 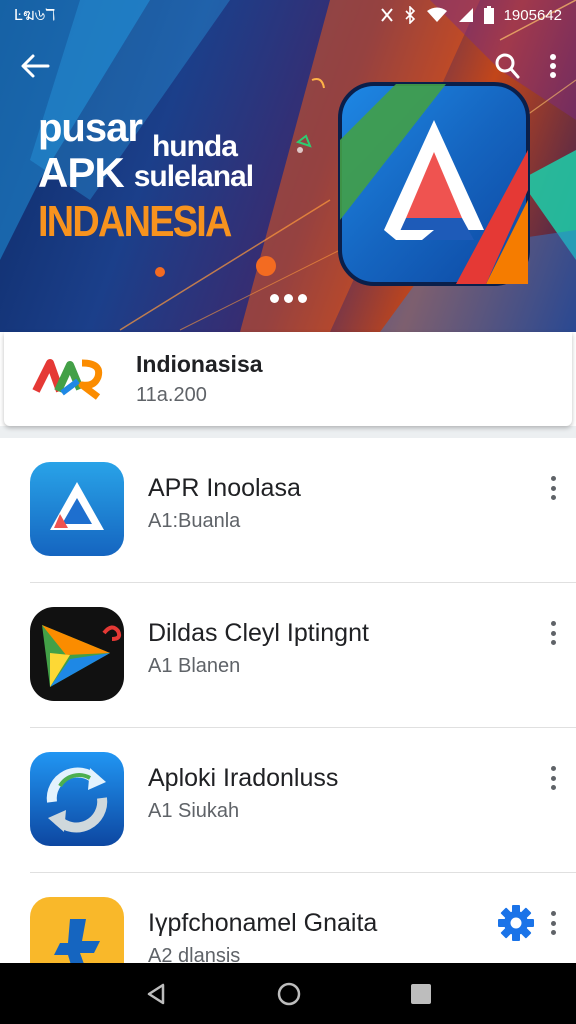 What do you see at coordinates (288, 510) in the screenshot?
I see `list-item: APR Inoolasa A1:Buanla` at bounding box center [288, 510].